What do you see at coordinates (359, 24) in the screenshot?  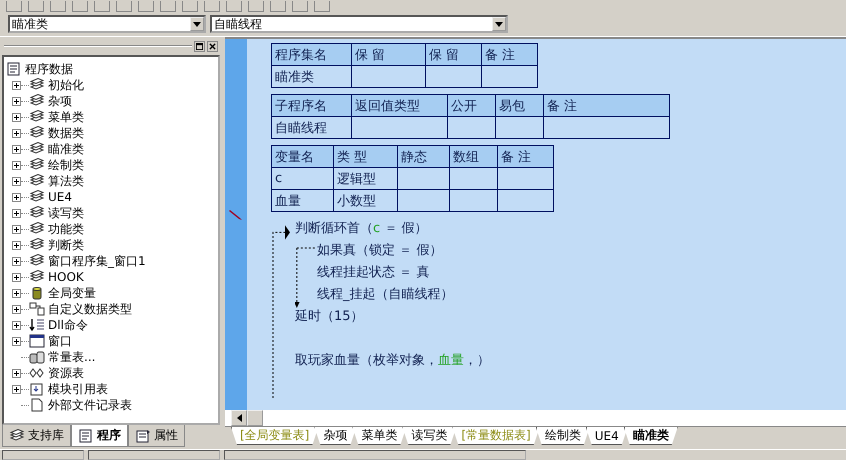 I see `dropdown: 自瞄线程` at bounding box center [359, 24].